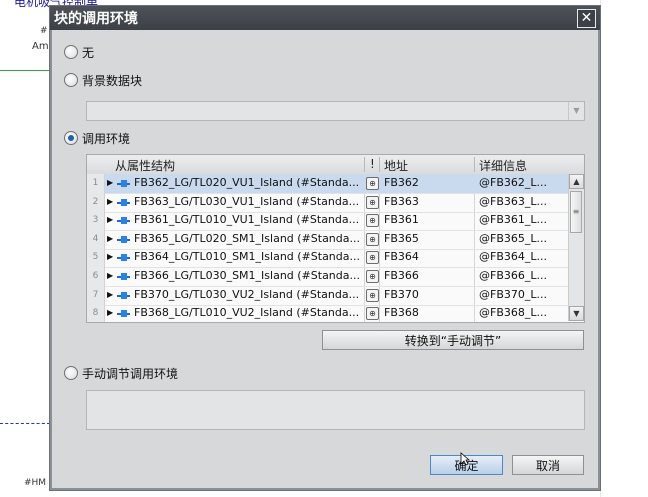 This screenshot has height=497, width=648. I want to click on background-bottom-label: #HM, so click(35, 483).